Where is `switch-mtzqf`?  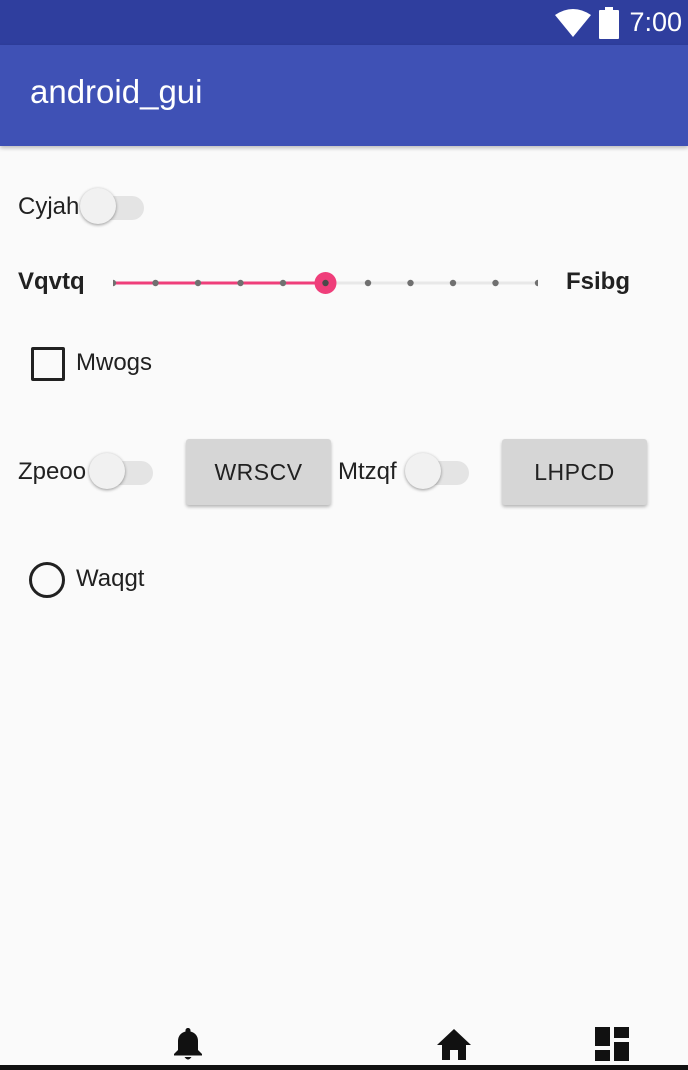
switch-mtzqf is located at coordinates (437, 470).